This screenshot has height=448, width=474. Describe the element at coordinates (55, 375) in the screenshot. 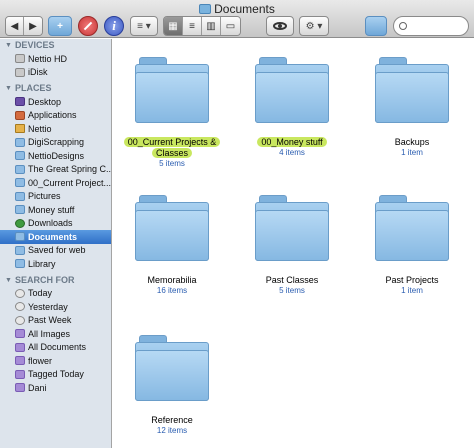

I see `sidebar-item-tagged-today: Tagged Today` at that location.